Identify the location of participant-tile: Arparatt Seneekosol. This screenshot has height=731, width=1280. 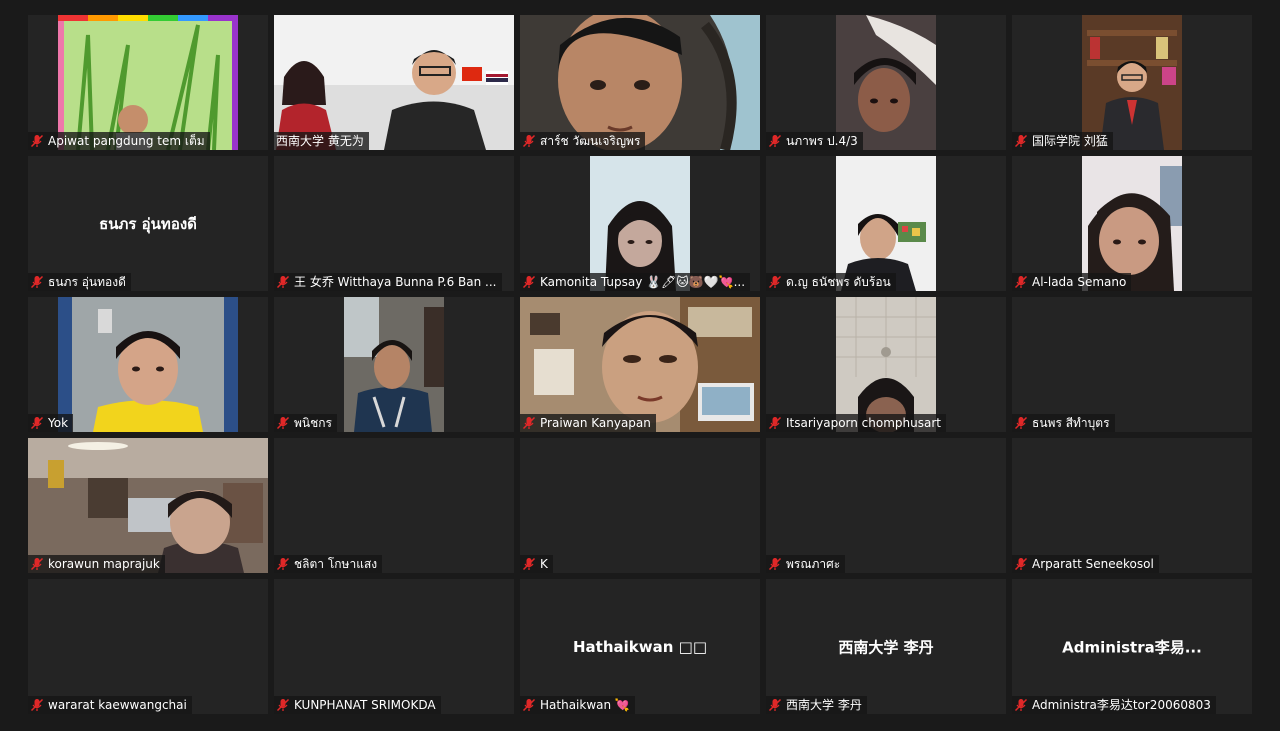
(1132, 505).